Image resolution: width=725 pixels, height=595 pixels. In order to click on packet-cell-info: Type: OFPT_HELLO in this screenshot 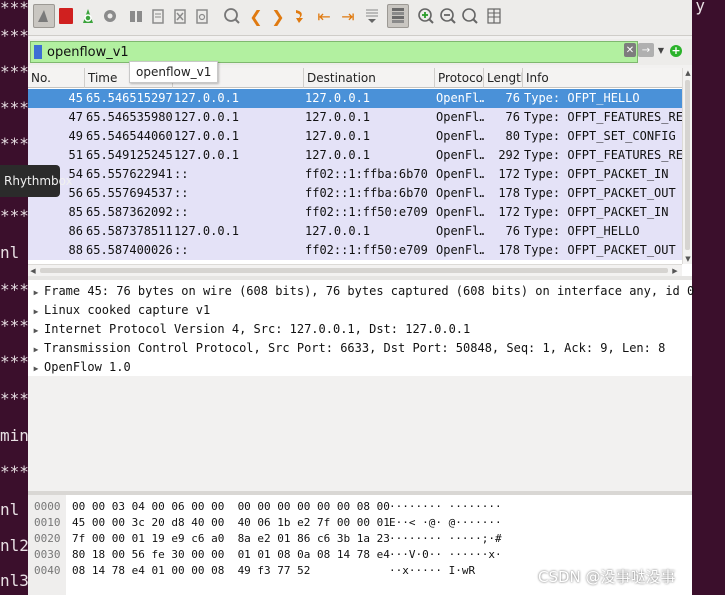, I will do `click(582, 231)`.